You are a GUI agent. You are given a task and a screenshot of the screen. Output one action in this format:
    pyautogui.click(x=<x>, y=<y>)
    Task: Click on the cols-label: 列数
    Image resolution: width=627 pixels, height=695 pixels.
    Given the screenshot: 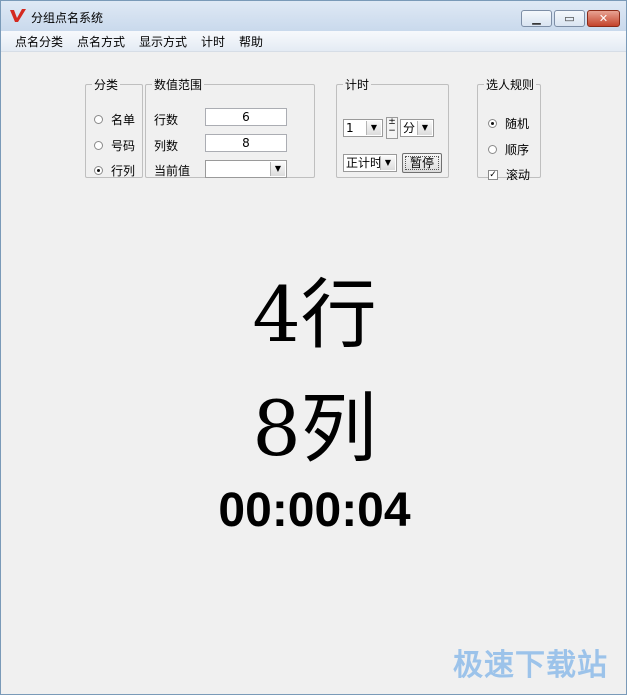 What is the action you would take?
    pyautogui.click(x=166, y=146)
    